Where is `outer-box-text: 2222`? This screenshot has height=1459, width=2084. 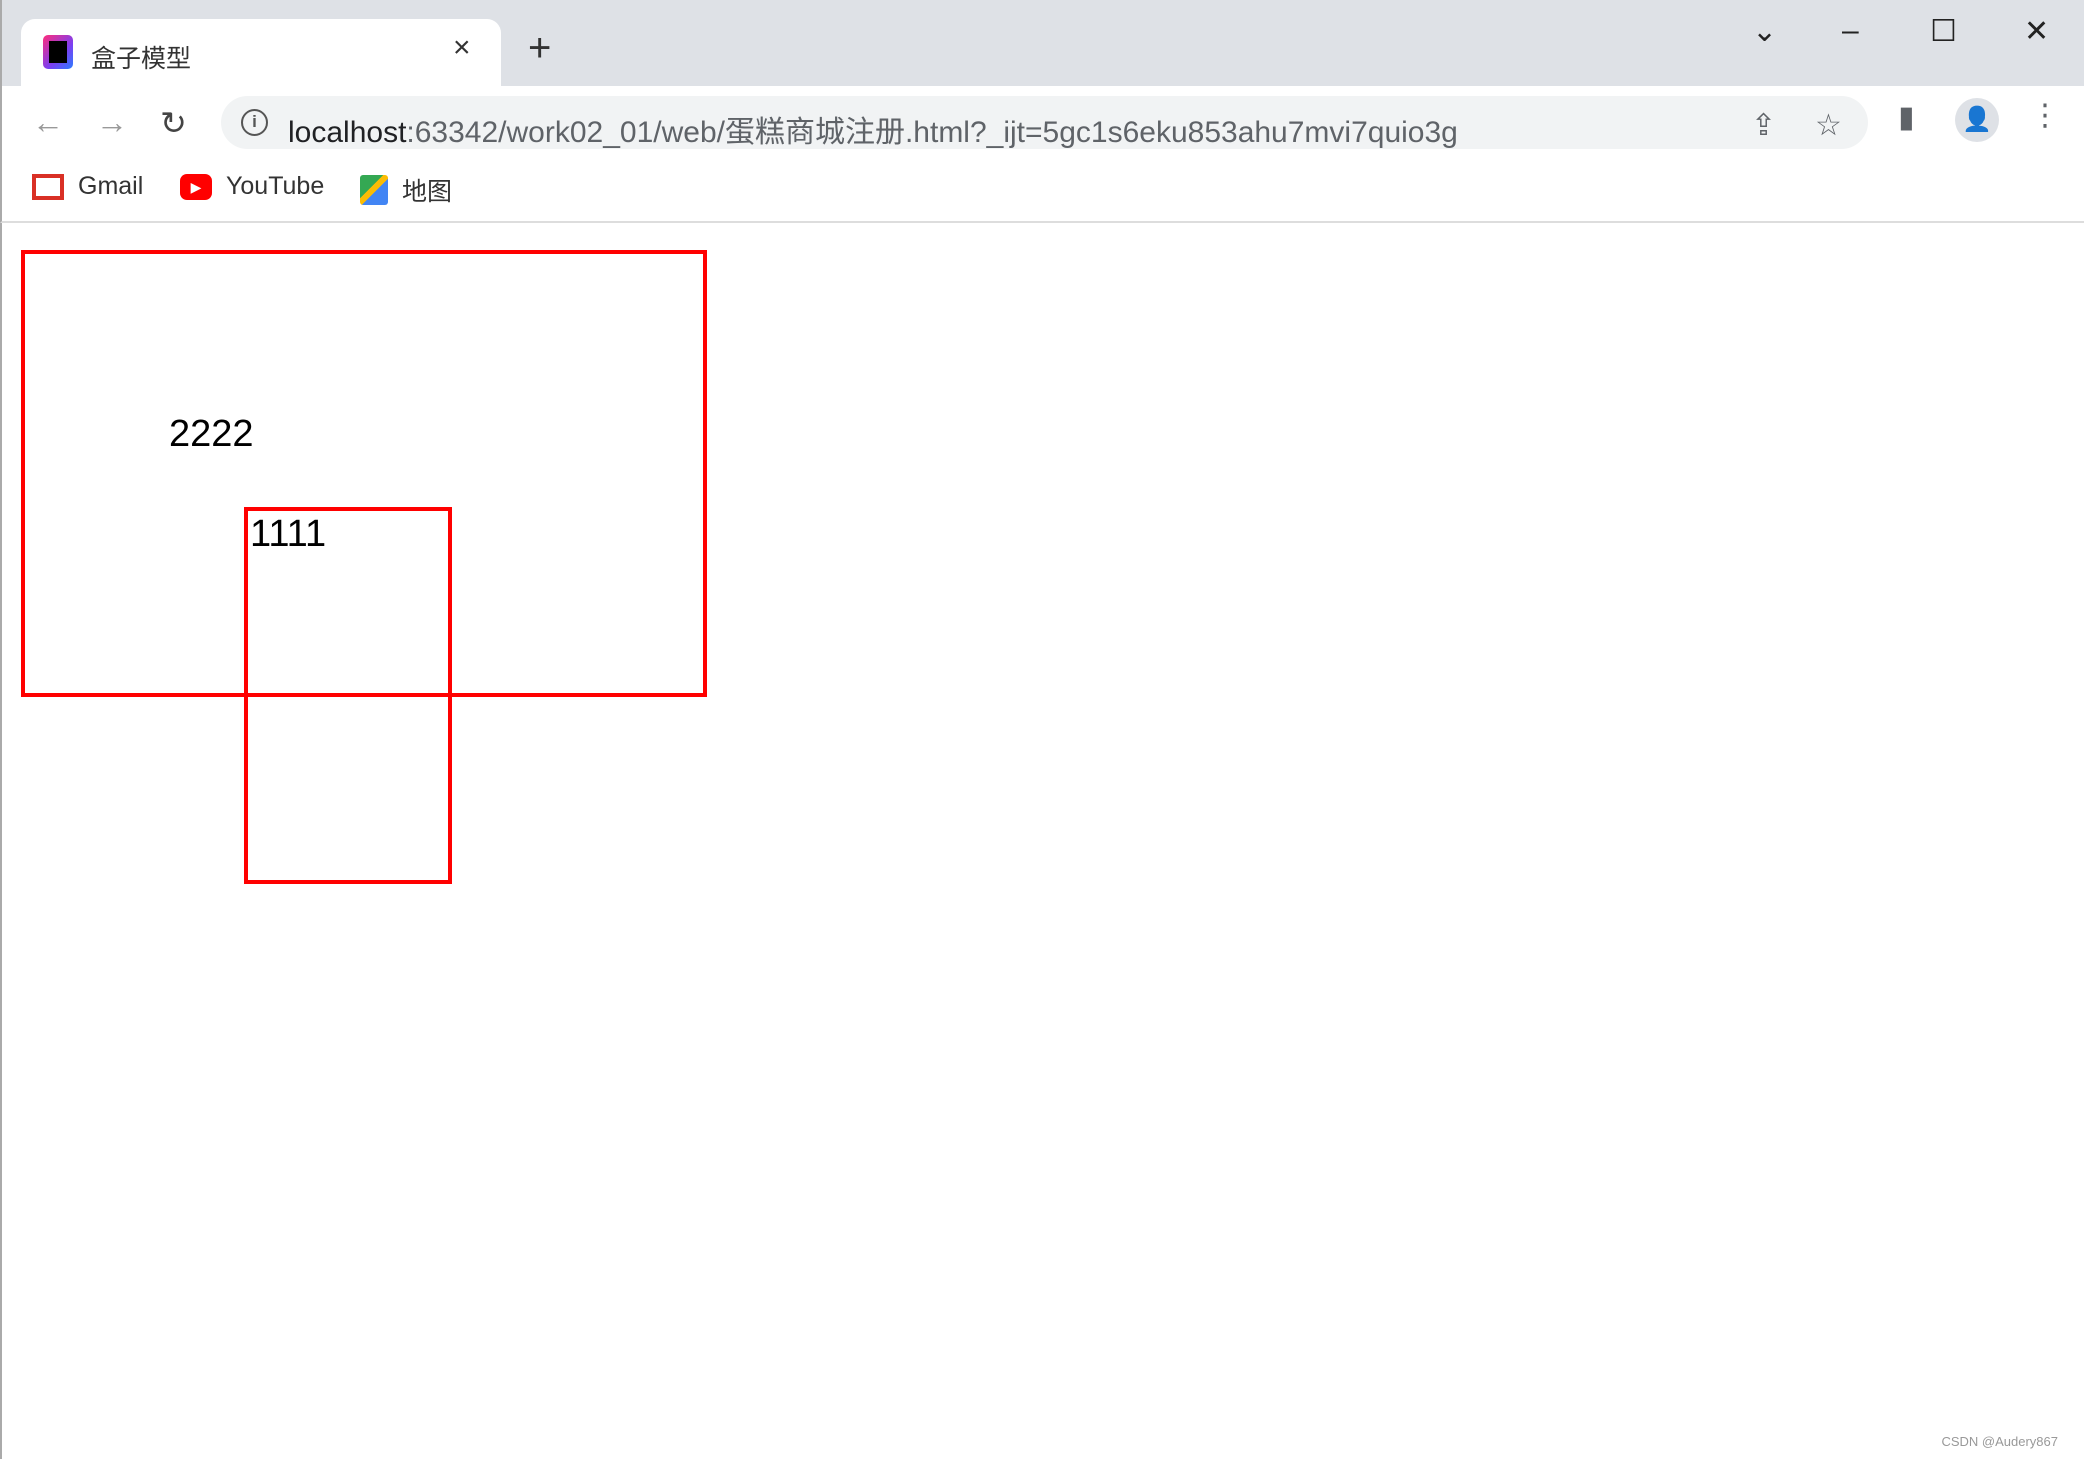 outer-box-text: 2222 is located at coordinates (211, 434).